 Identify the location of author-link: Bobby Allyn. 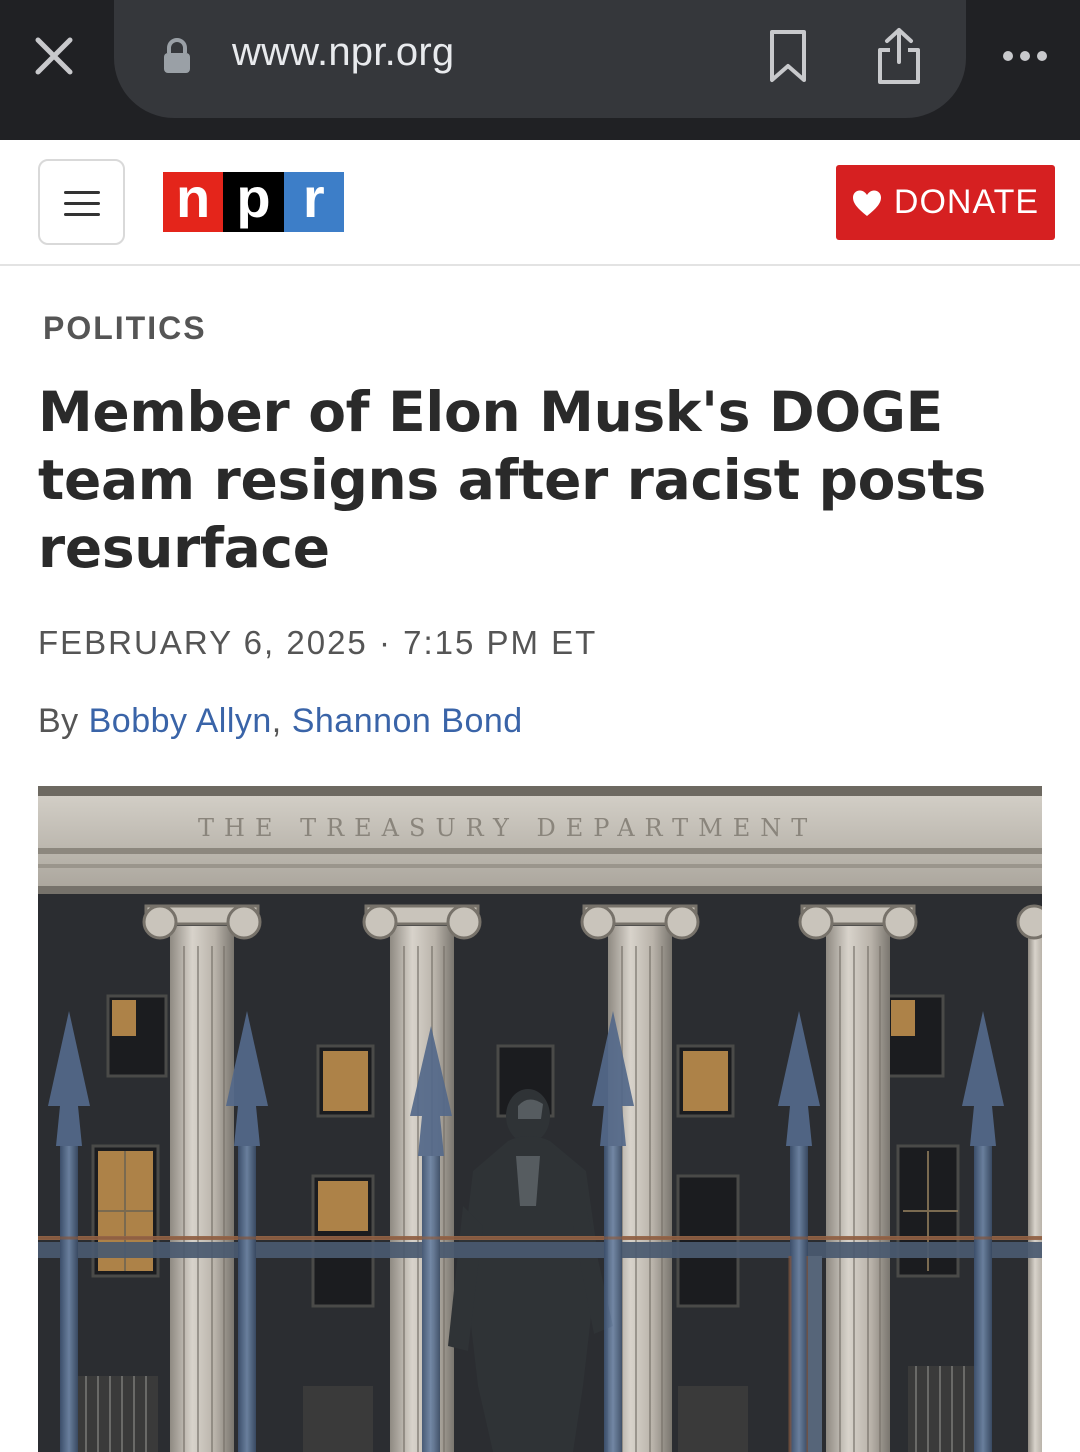
(180, 721).